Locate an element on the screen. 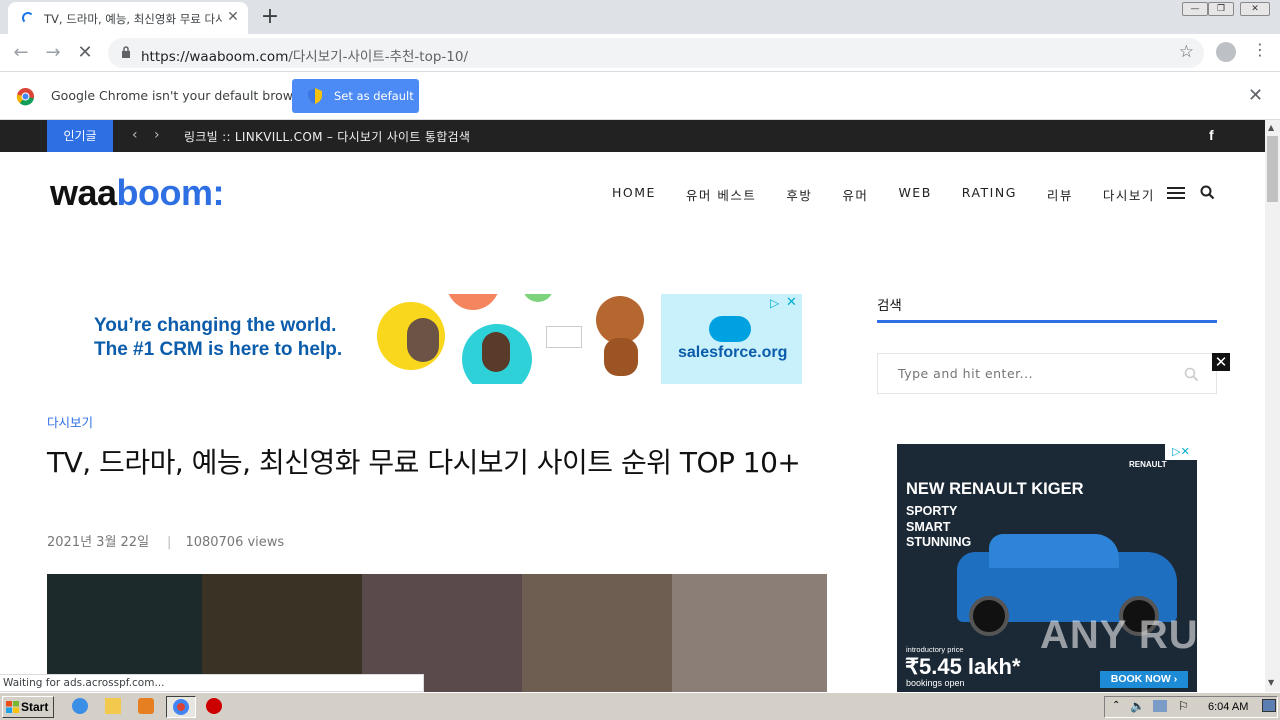 The width and height of the screenshot is (1280, 720). url-text: https://waaboom.com/다시보기-사이트-추천-top-10/ is located at coordinates (305, 57).